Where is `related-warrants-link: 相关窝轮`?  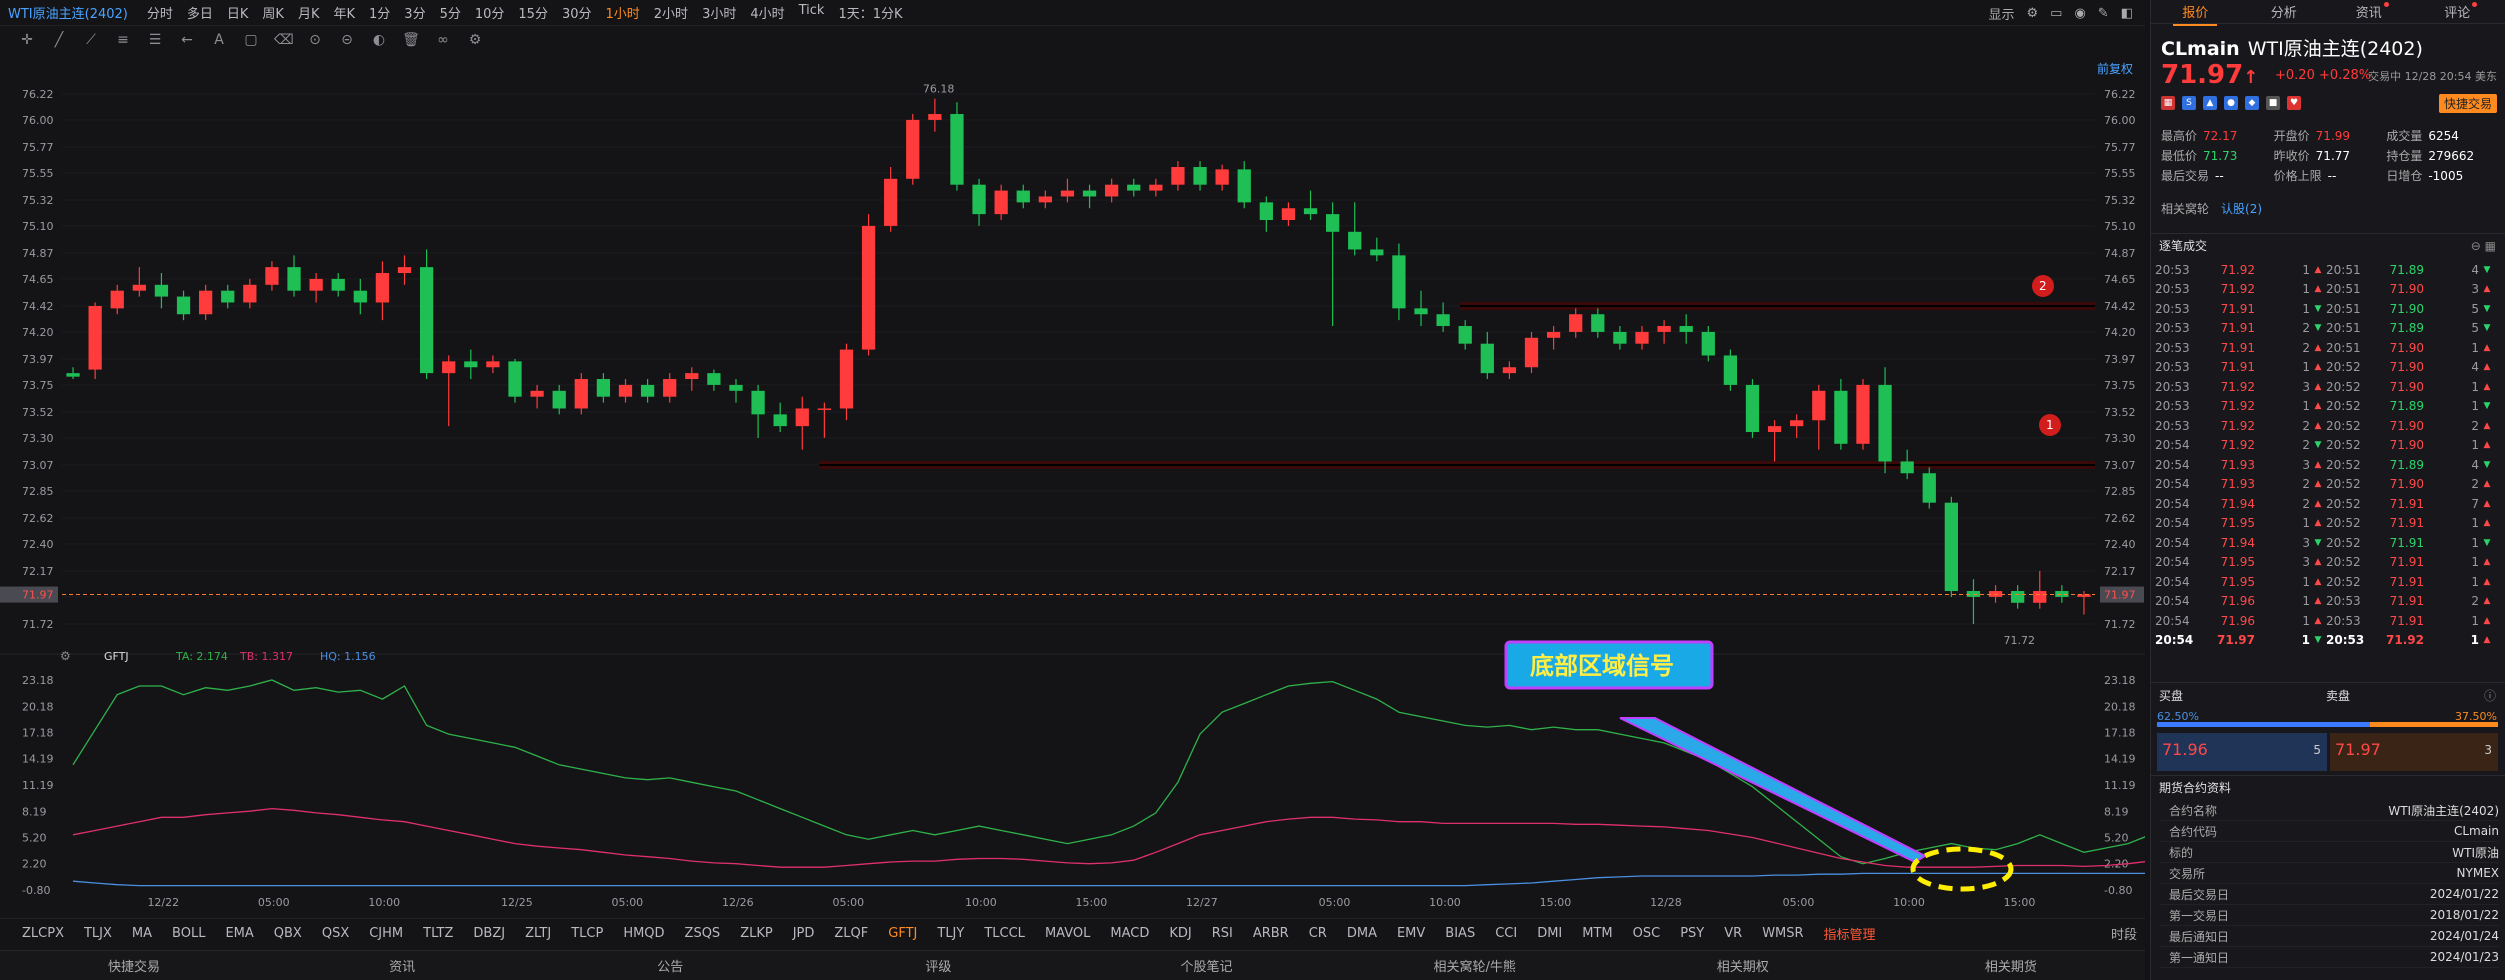 related-warrants-link: 相关窝轮 is located at coordinates (2185, 209).